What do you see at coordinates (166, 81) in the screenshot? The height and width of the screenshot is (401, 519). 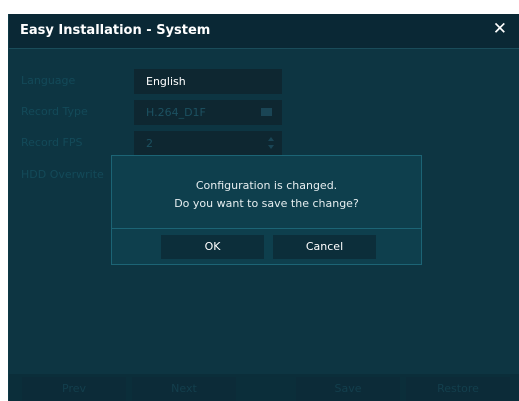 I see `language-value: English` at bounding box center [166, 81].